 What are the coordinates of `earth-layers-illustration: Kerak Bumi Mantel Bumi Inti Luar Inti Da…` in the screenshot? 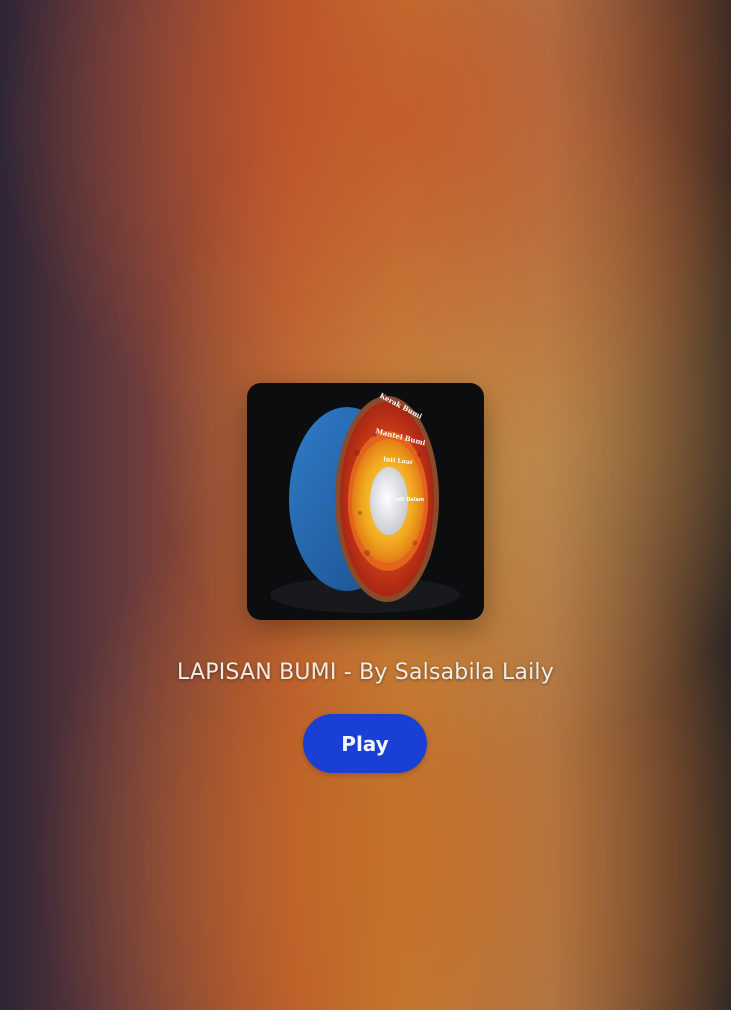 It's located at (365, 502).